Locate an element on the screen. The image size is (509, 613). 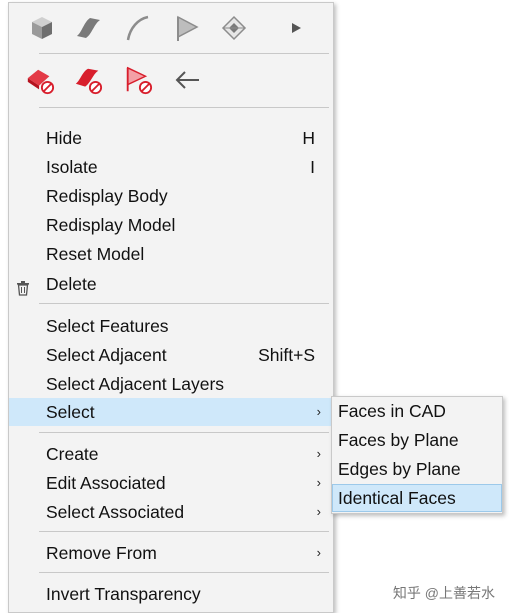
menu-item-select-adjacent-layers: Select Adjacent Layers is located at coordinates (170, 384).